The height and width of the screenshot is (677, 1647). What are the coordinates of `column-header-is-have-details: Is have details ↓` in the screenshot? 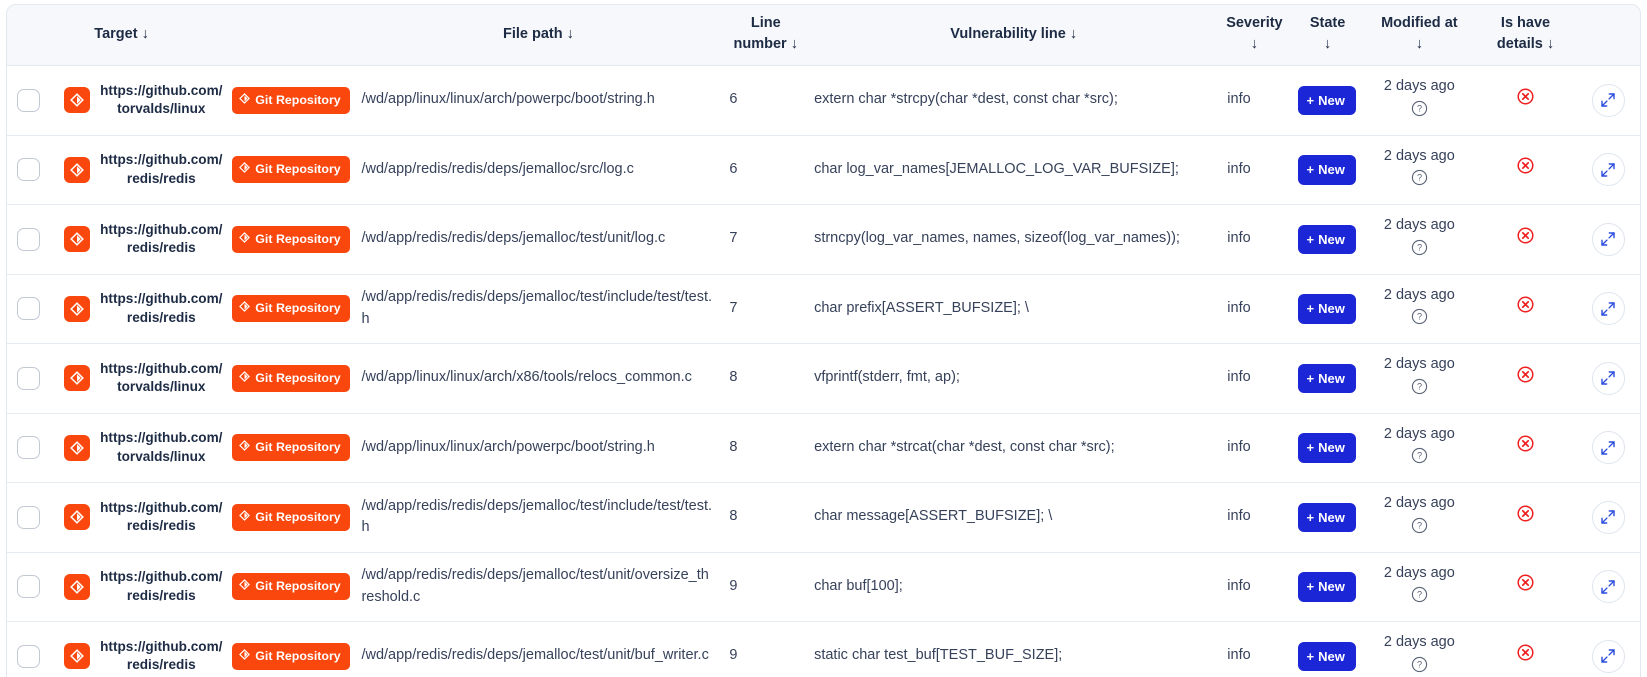 It's located at (1526, 36).